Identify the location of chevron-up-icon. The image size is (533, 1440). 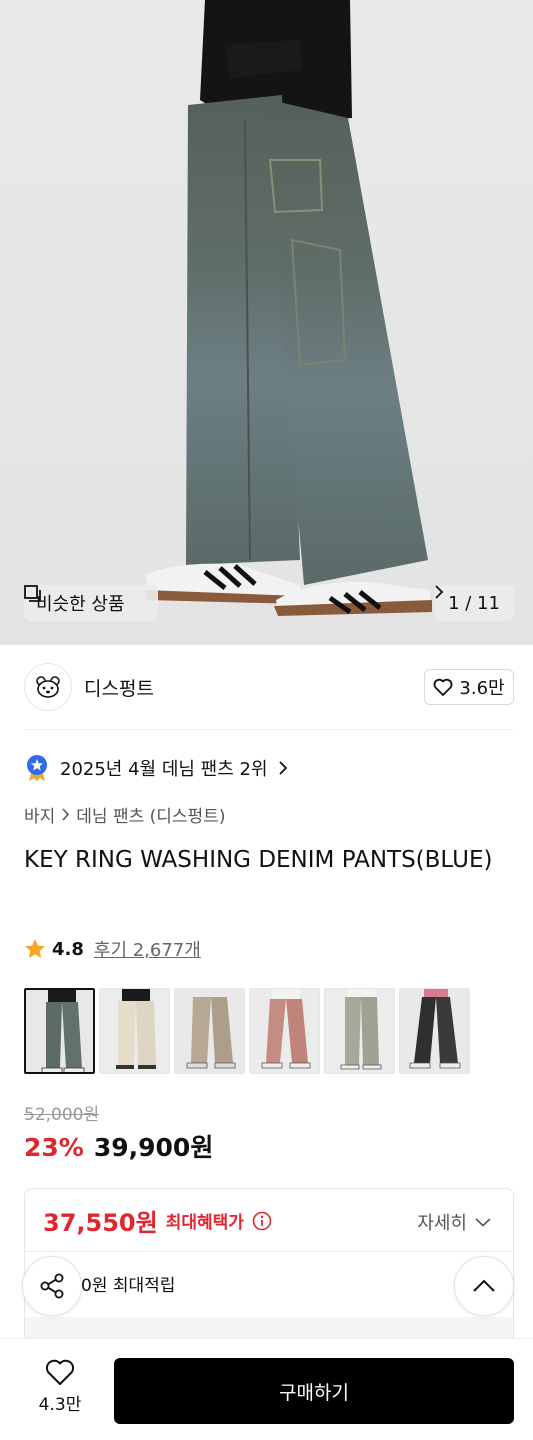
(484, 1285).